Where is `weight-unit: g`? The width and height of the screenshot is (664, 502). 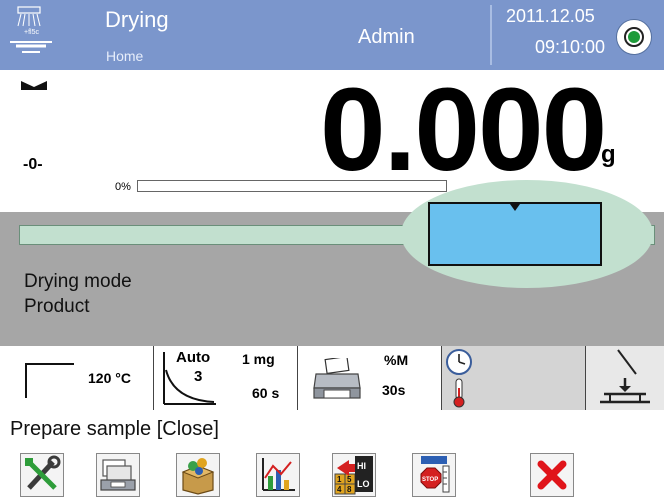 weight-unit: g is located at coordinates (608, 154).